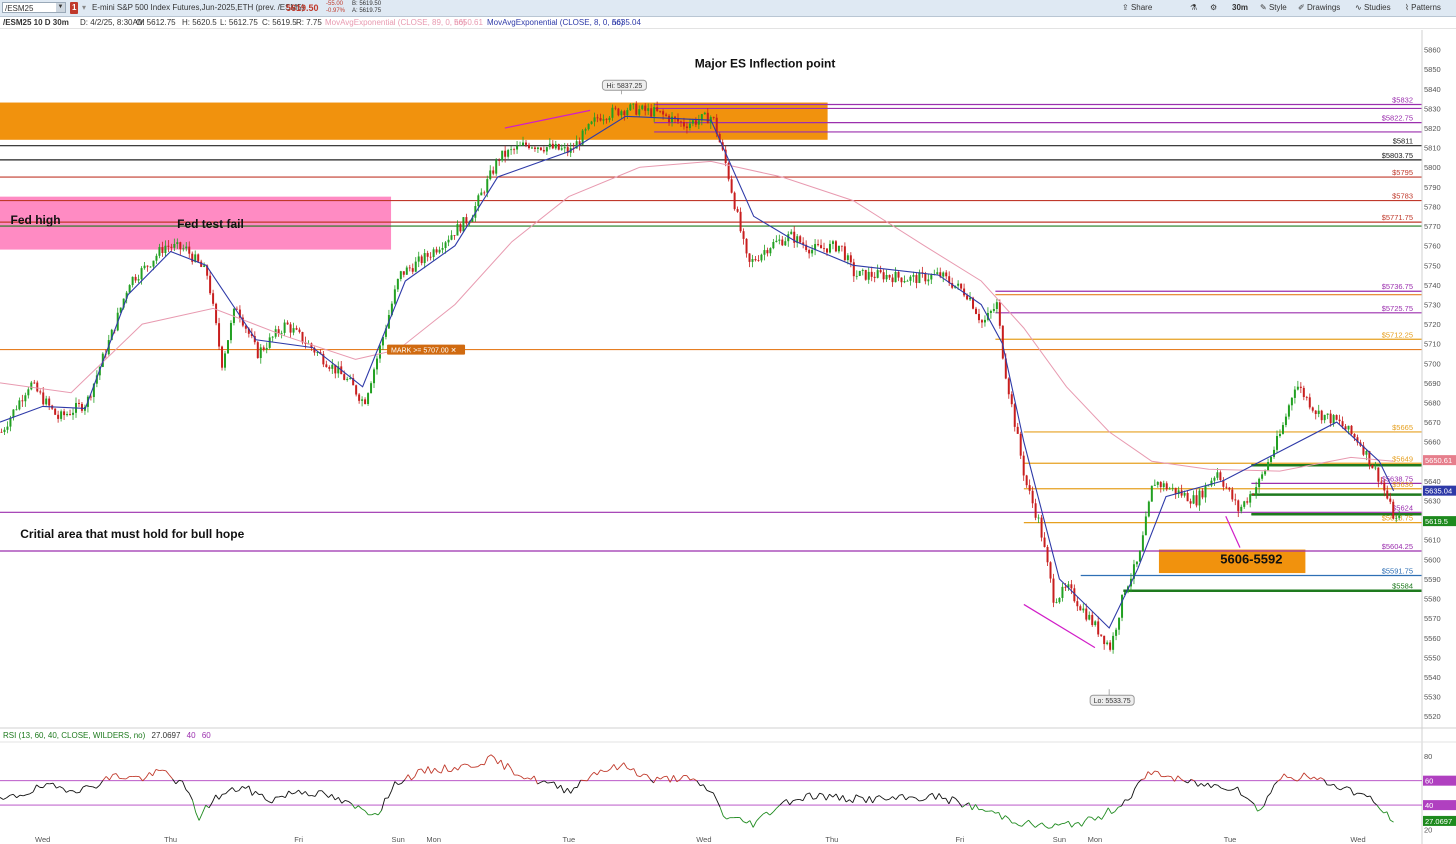 This screenshot has width=1456, height=844. Describe the element at coordinates (1428, 830) in the screenshot. I see `rsi-tick-label: 20` at that location.